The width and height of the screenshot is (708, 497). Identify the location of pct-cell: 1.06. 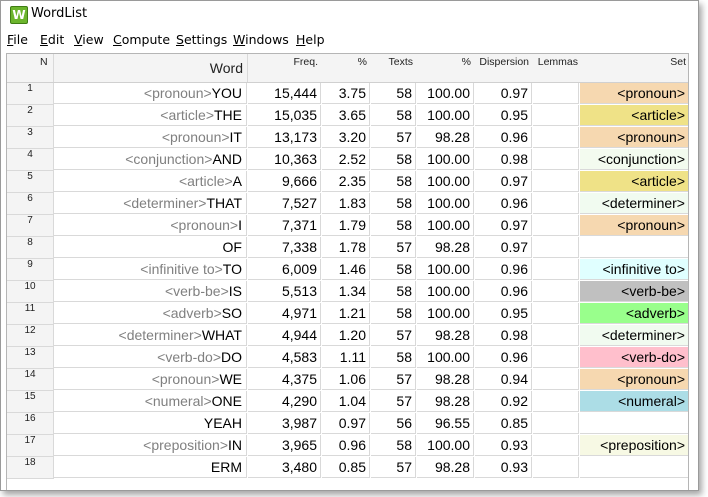
(346, 379).